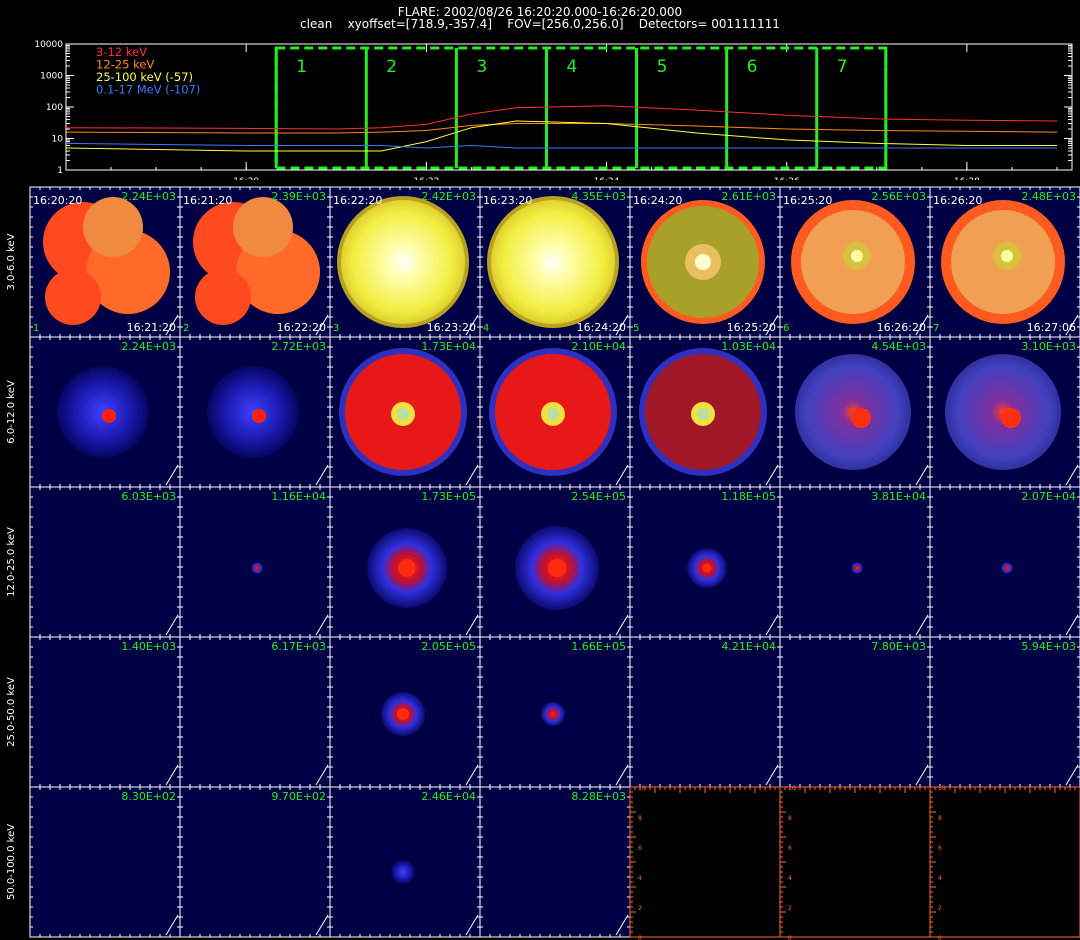  I want to click on panel: 2.10E+04, so click(555, 412).